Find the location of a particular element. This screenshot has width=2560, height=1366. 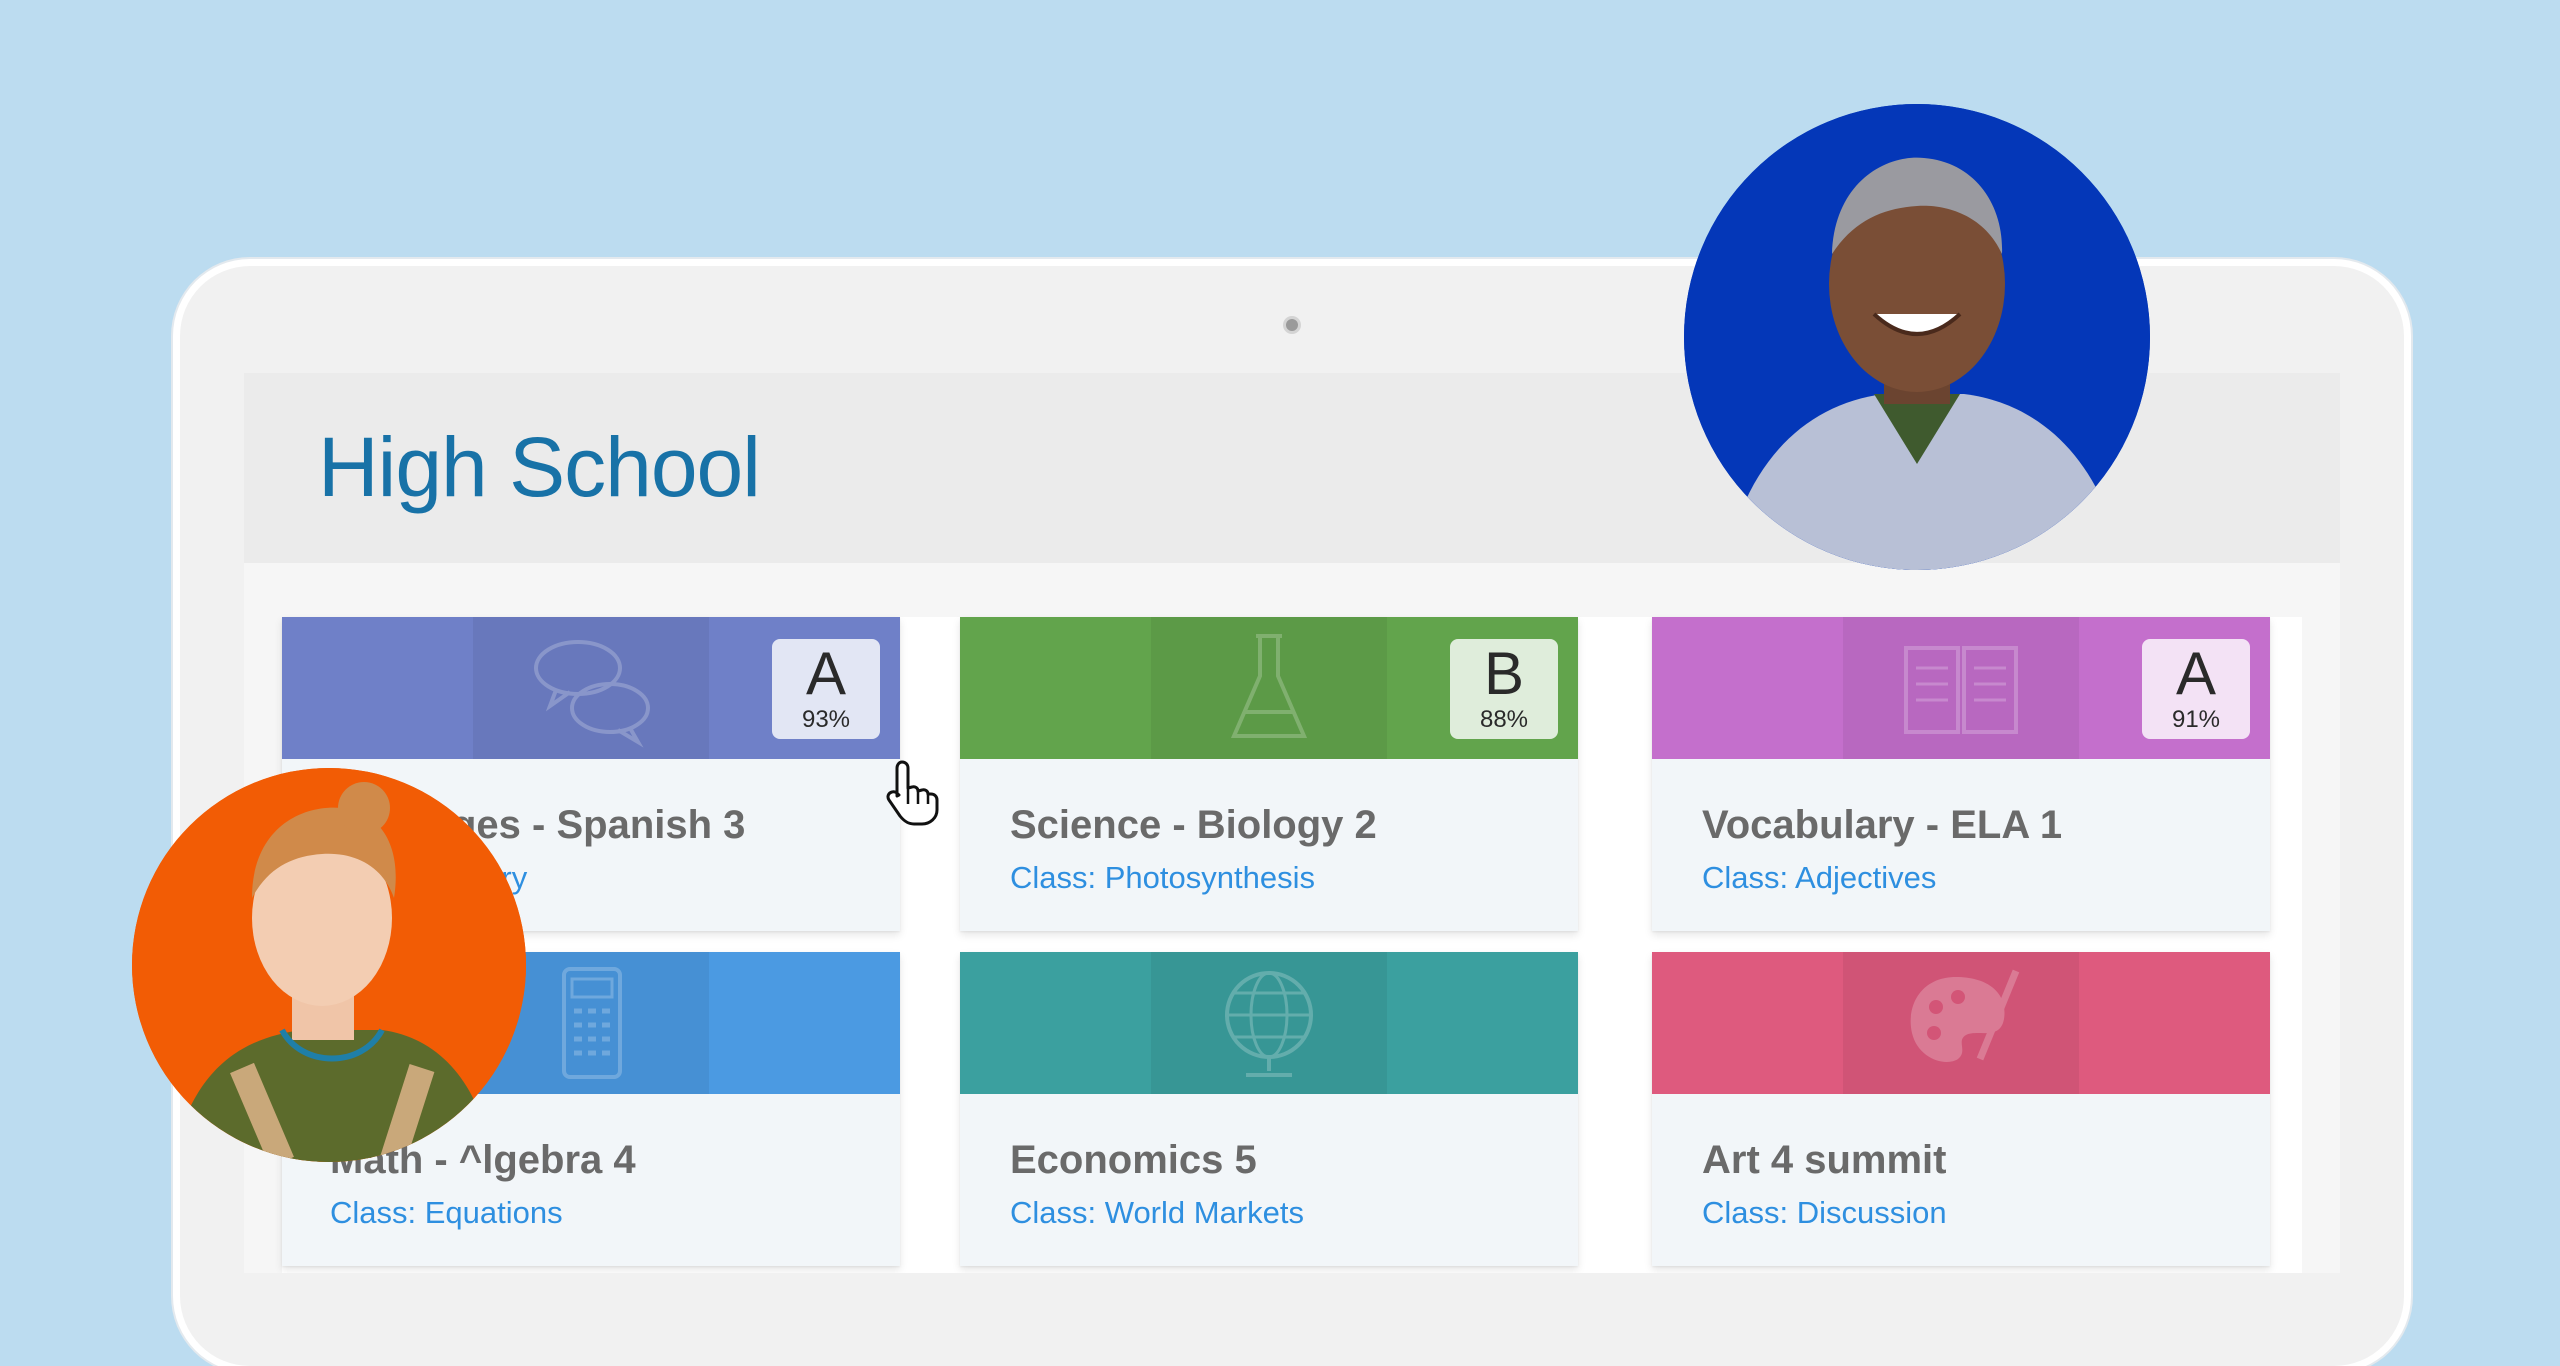

grade-letter: B is located at coordinates (1504, 673).